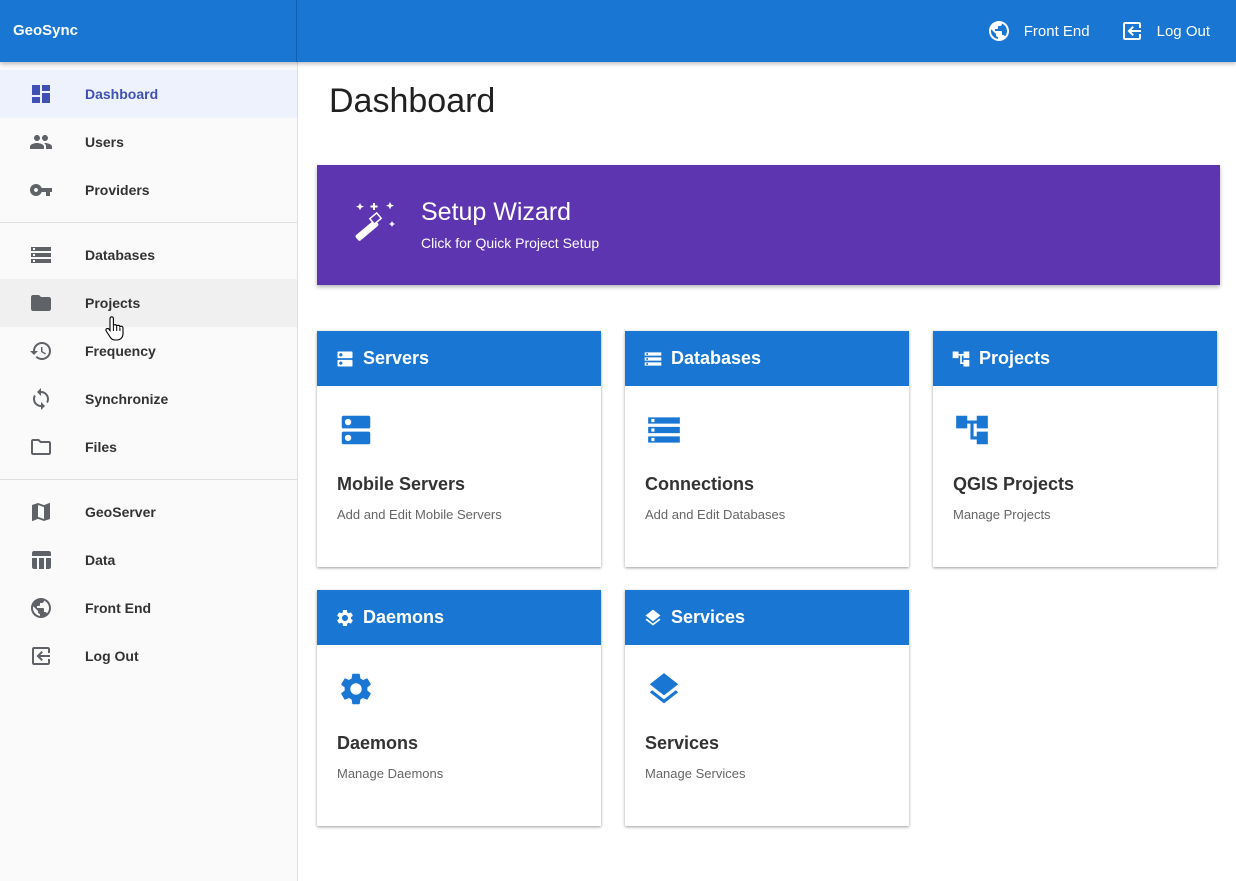  I want to click on sidebar-item-files: Files, so click(148, 447).